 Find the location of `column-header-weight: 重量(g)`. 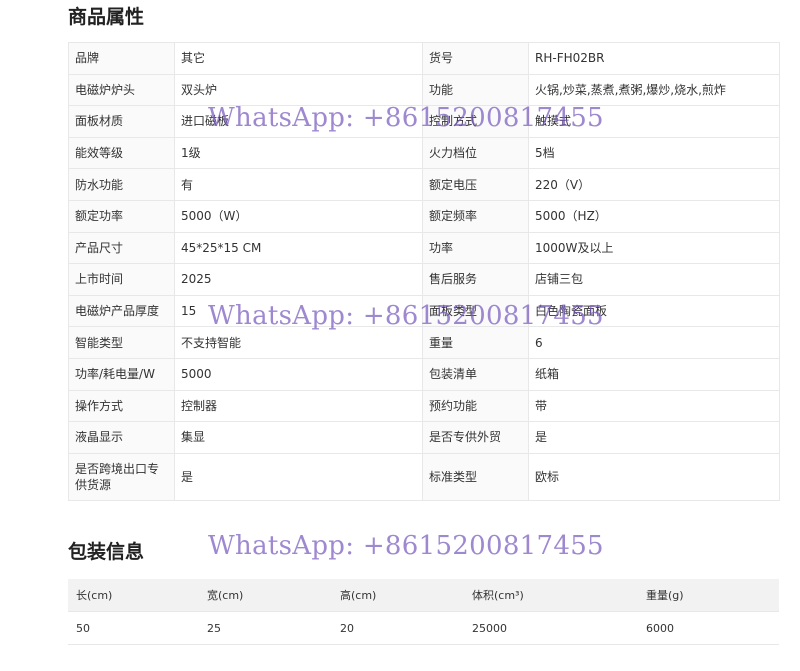

column-header-weight: 重量(g) is located at coordinates (708, 595).